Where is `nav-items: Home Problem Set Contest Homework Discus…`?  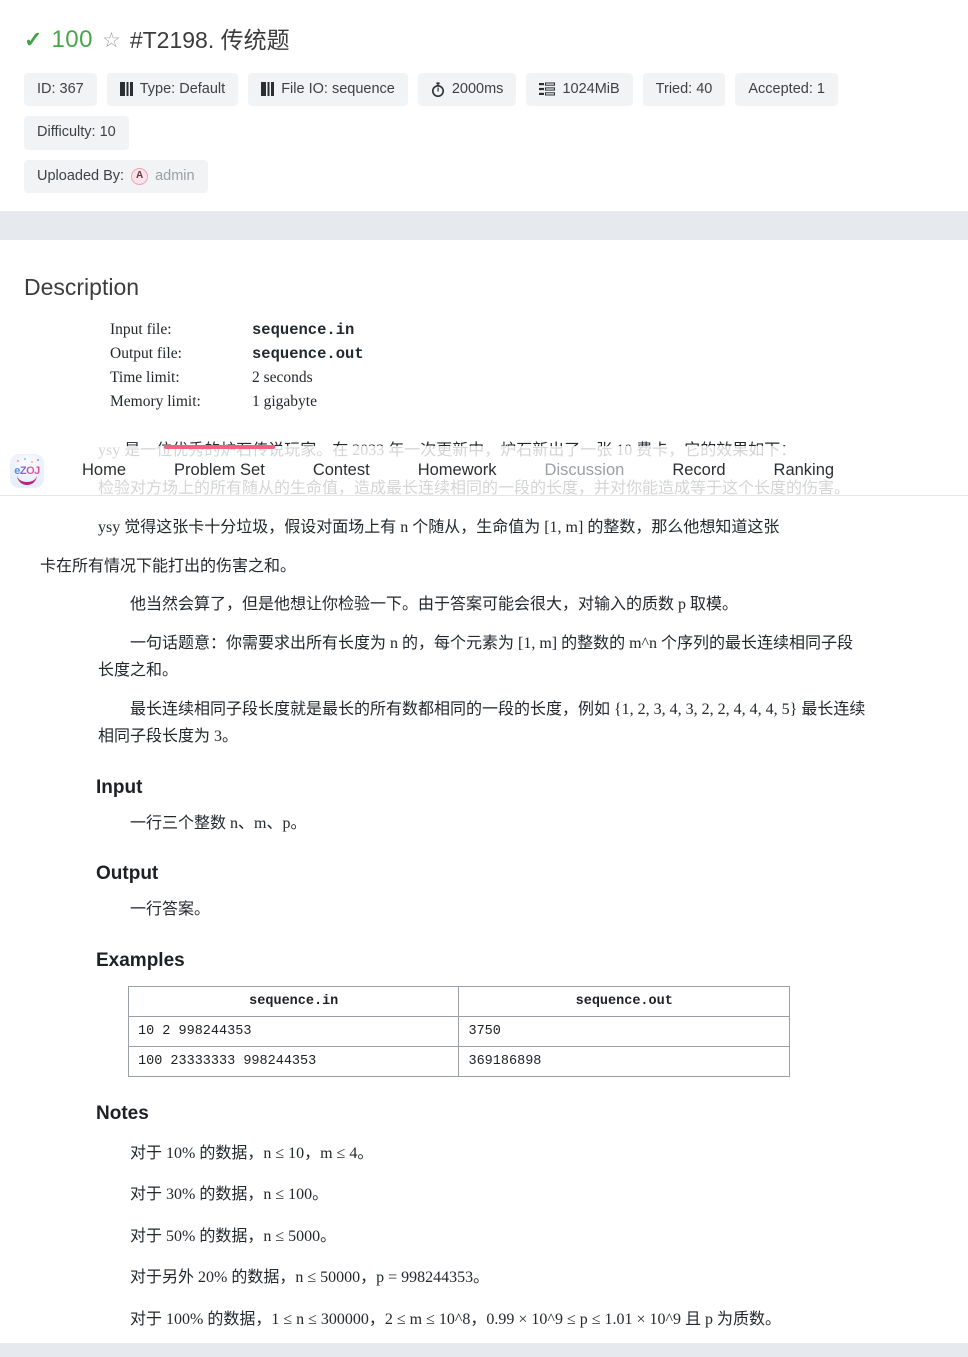 nav-items: Home Problem Set Contest Homework Discus… is located at coordinates (458, 470).